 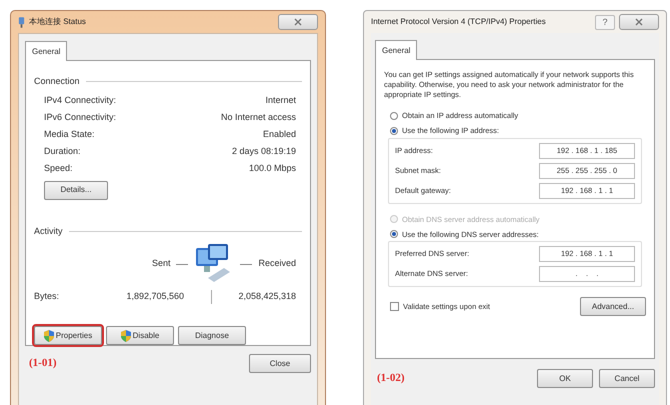 What do you see at coordinates (80, 117) in the screenshot?
I see `field-label: IPv6 Connectivity:` at bounding box center [80, 117].